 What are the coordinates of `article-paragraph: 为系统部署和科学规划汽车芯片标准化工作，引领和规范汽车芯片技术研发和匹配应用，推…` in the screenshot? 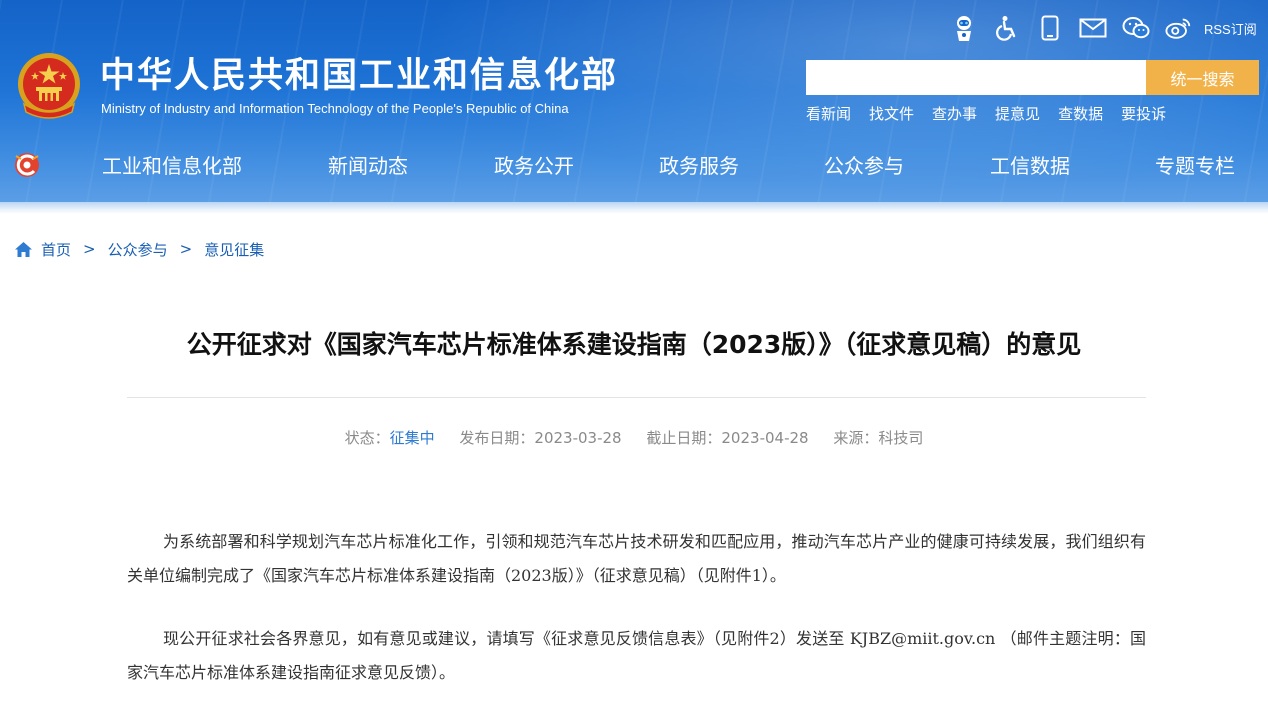 It's located at (636, 558).